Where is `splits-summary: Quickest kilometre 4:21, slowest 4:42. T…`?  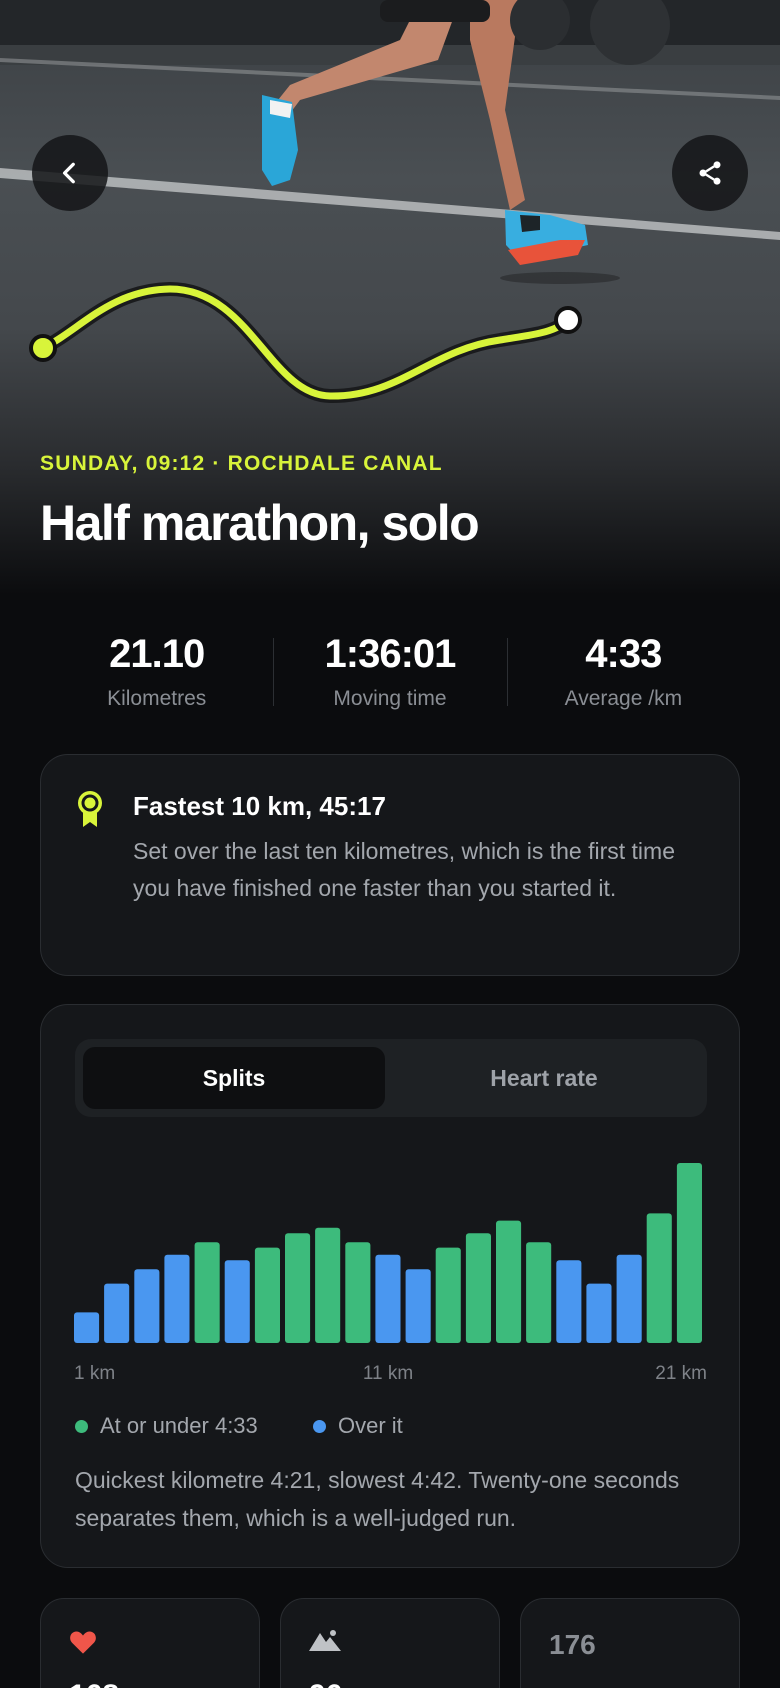
splits-summary: Quickest kilometre 4:21, slowest 4:42. T… is located at coordinates (377, 1499).